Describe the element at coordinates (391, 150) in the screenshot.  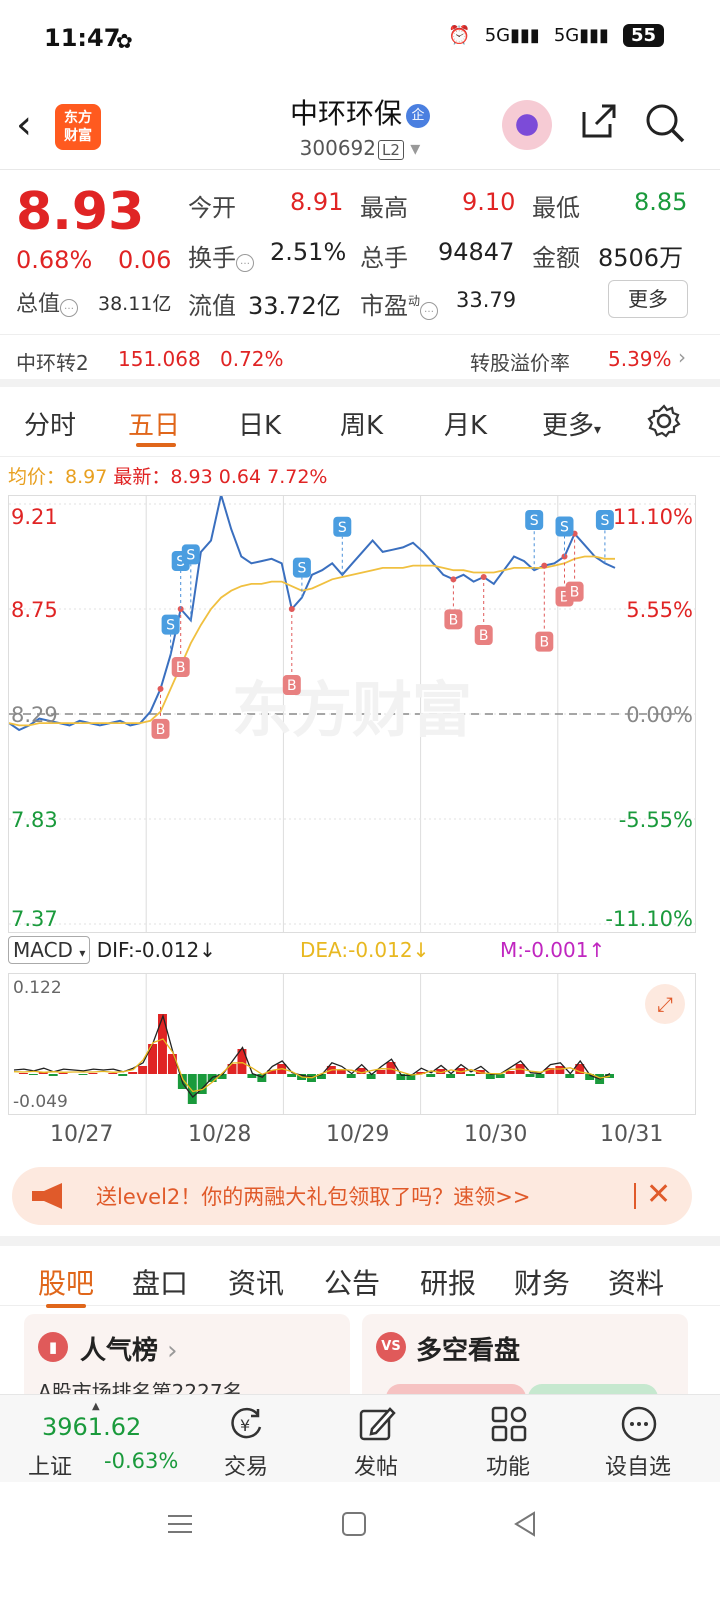
I see `level-badge: L2` at that location.